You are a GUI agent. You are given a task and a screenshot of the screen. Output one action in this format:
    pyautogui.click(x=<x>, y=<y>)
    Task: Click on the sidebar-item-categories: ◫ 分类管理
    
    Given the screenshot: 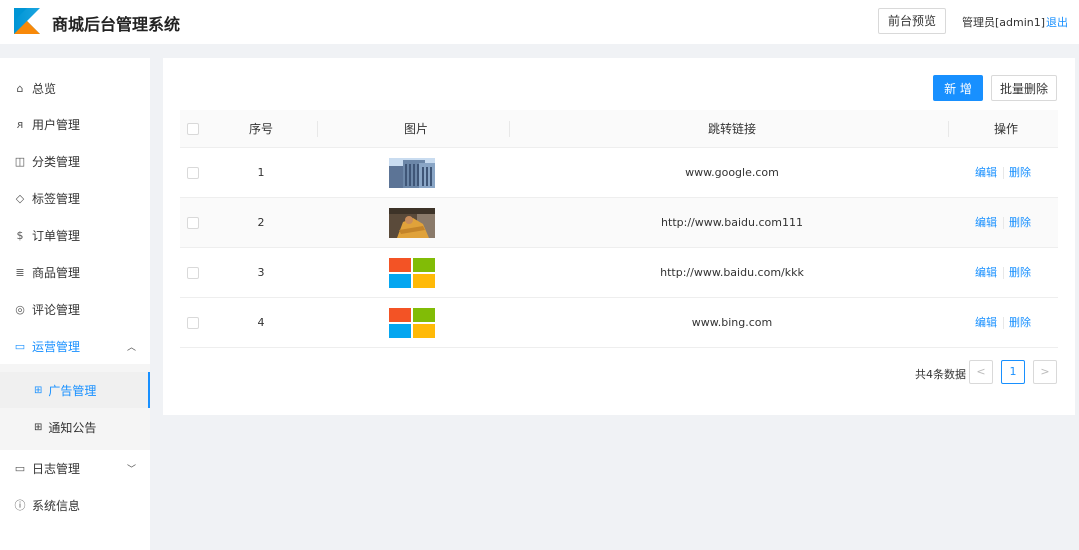 What is the action you would take?
    pyautogui.click(x=75, y=161)
    